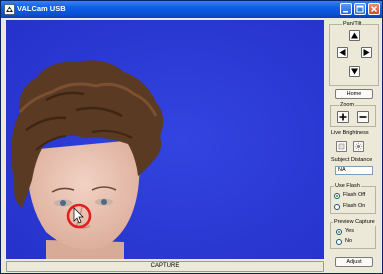  I want to click on subject-distance-field: NA, so click(354, 170).